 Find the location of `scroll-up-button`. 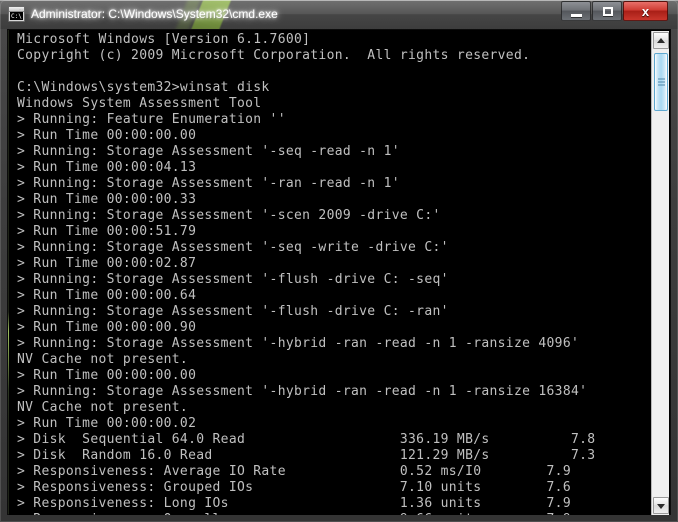

scroll-up-button is located at coordinates (661, 40).